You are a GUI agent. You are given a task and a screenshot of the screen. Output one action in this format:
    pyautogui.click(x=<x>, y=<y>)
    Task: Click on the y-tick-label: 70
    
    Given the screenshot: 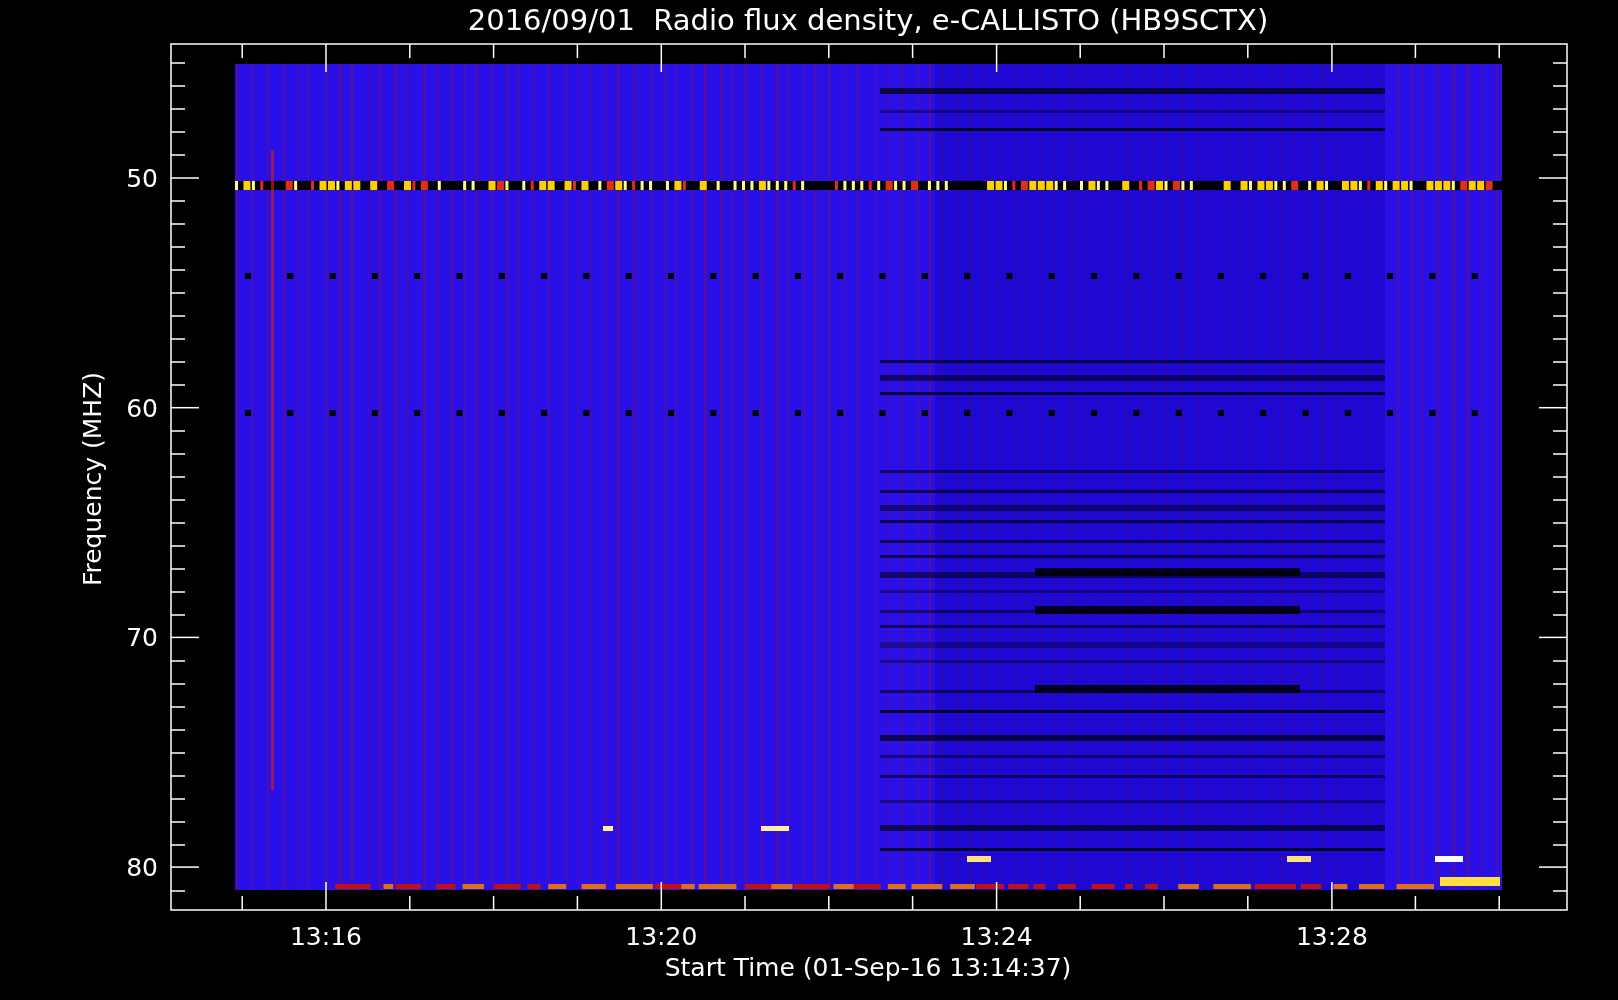 What is the action you would take?
    pyautogui.click(x=142, y=638)
    